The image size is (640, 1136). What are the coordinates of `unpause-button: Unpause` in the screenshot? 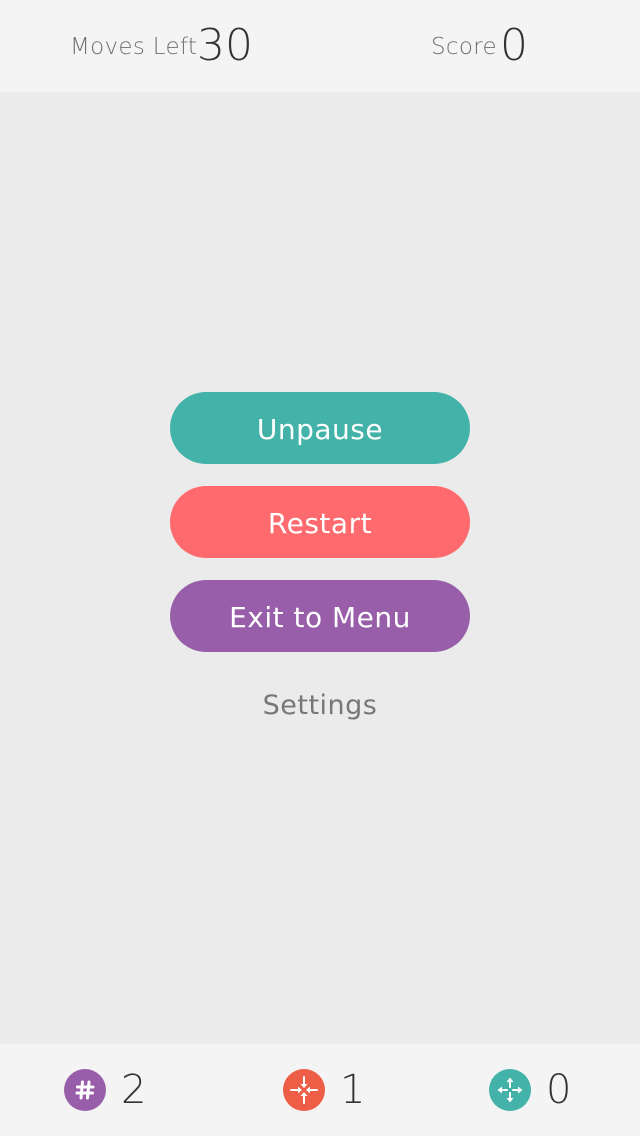 It's located at (320, 428).